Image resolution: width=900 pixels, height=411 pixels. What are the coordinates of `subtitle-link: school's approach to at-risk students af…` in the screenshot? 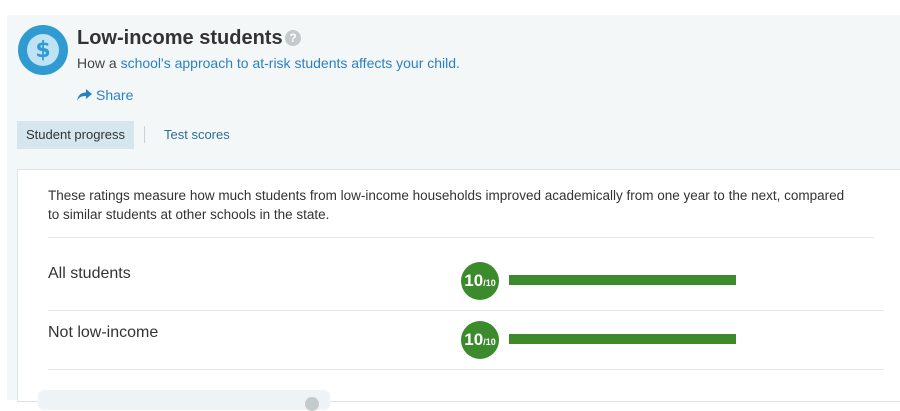 It's located at (290, 63).